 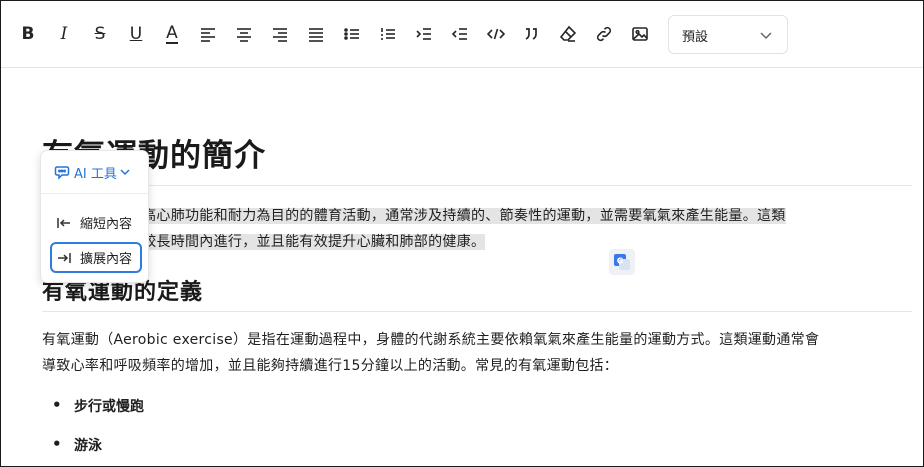 I want to click on ai-menu-divider, so click(x=94, y=193).